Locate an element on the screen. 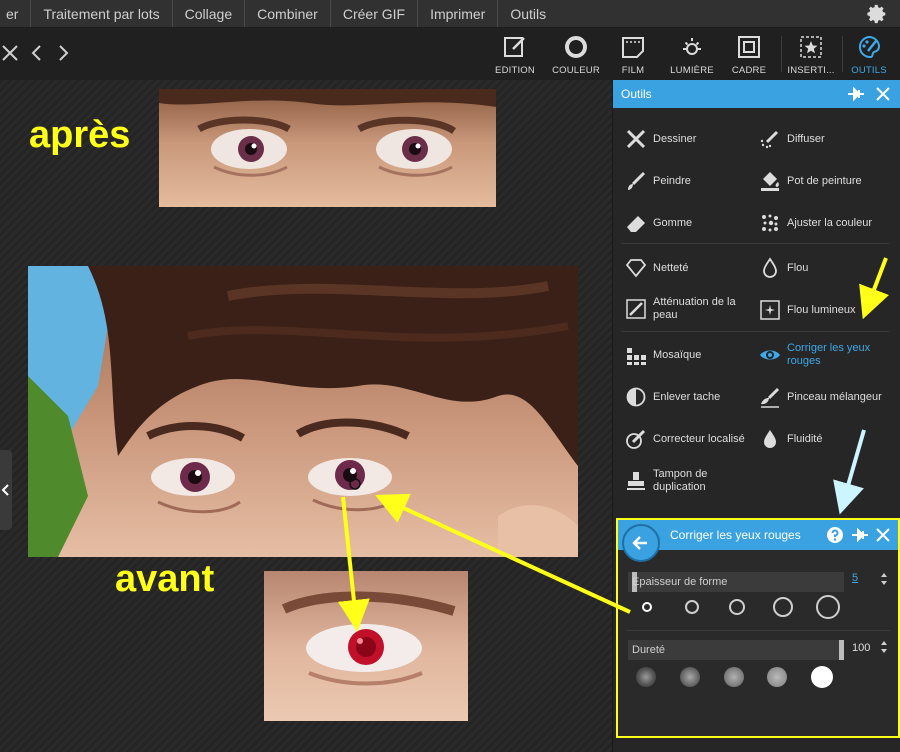  tool-pot-de-peinture: Pot de peinture is located at coordinates (810, 181).